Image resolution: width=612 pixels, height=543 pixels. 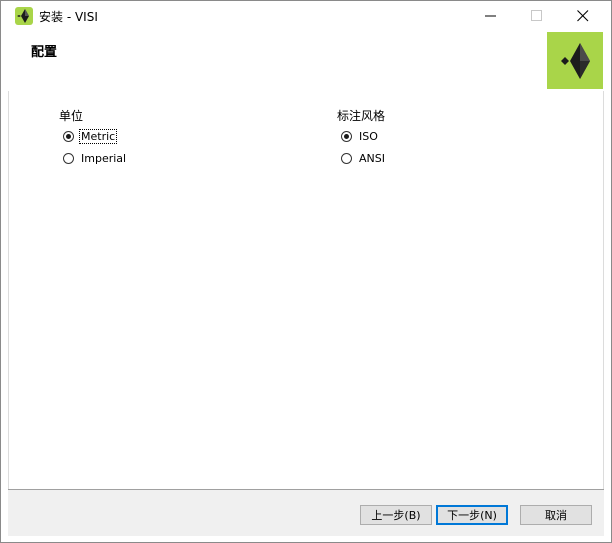 I want to click on radio-iso: ISO, so click(x=360, y=136).